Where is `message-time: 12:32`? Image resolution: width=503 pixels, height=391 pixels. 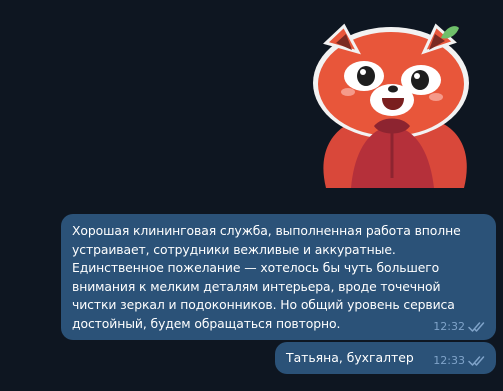 message-time: 12:32 is located at coordinates (449, 326).